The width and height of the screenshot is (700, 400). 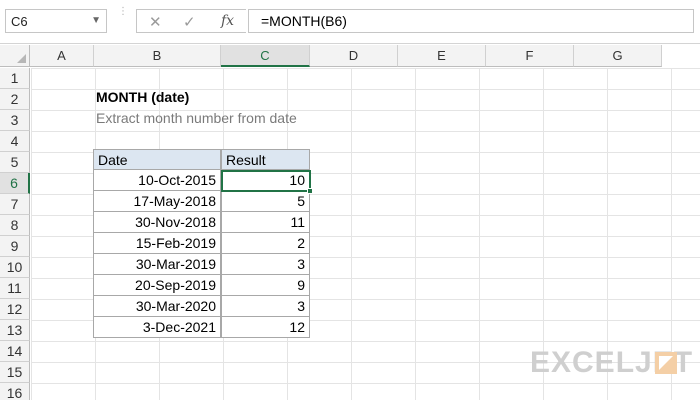 I want to click on table-cell-date: 30-Nov-2018, so click(x=157, y=222).